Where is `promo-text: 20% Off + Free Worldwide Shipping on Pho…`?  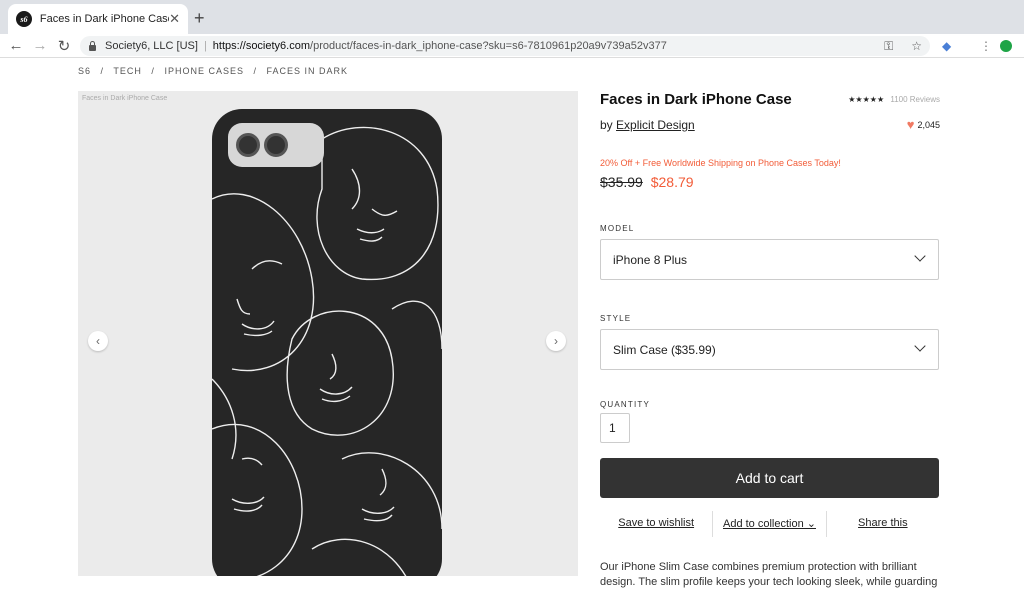
promo-text: 20% Off + Free Worldwide Shipping on Pho… is located at coordinates (720, 163).